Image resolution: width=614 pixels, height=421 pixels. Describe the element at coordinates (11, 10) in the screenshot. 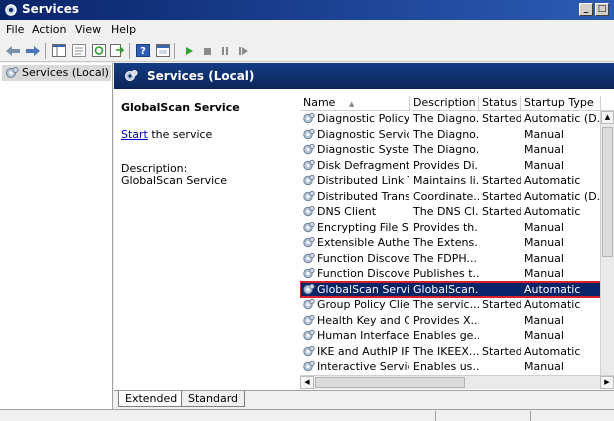

I see `services-gear-icon` at that location.